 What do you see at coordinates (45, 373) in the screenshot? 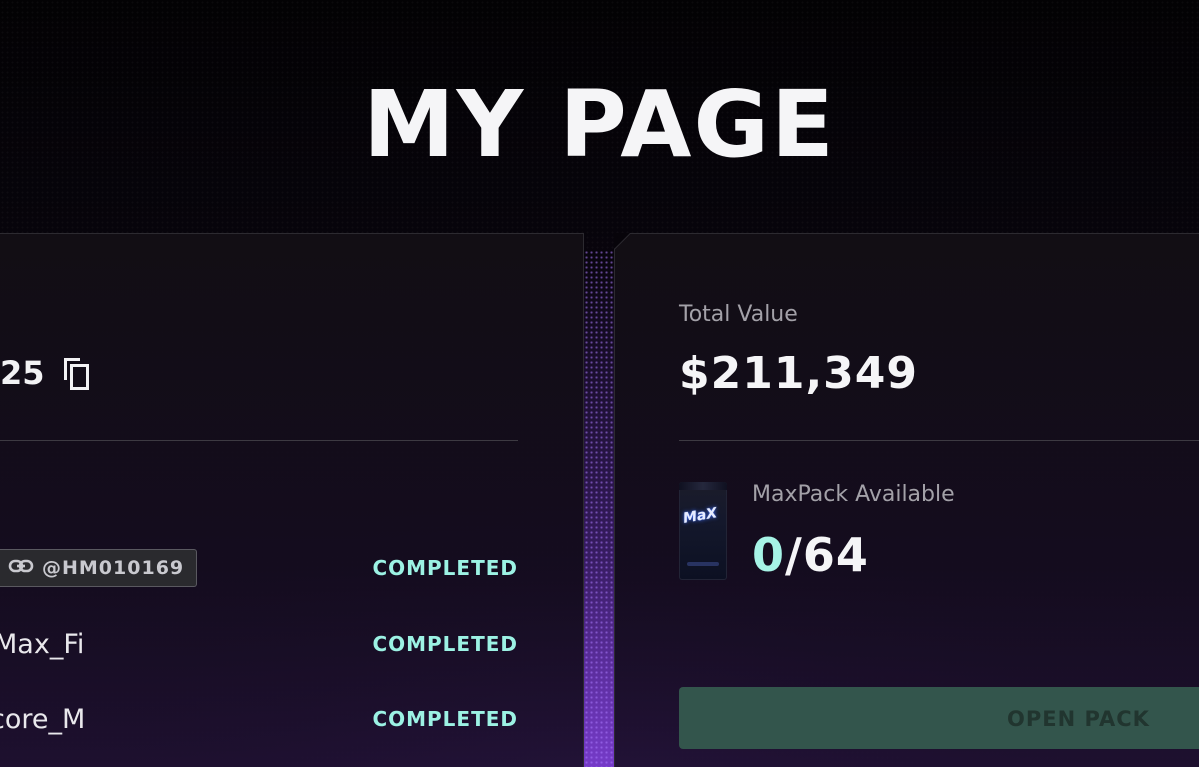
I see `user-id-row: 25` at bounding box center [45, 373].